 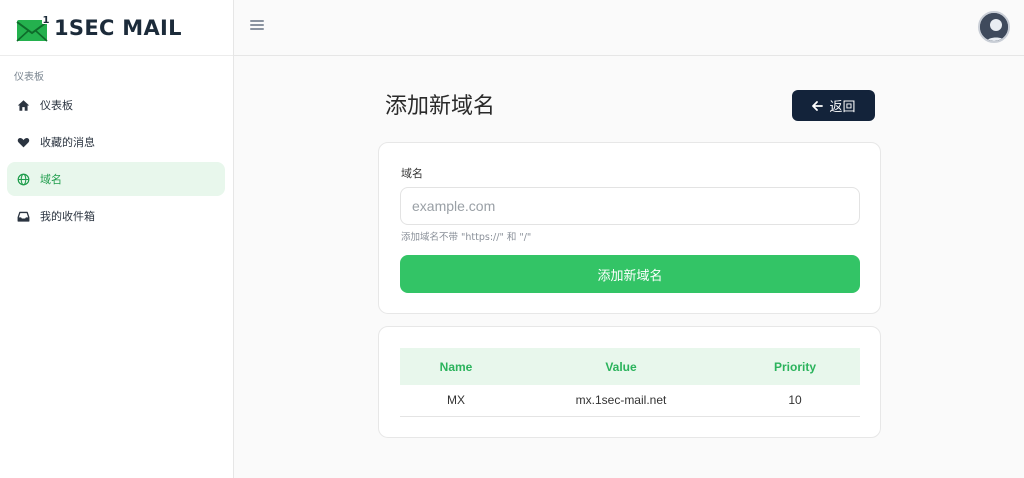 What do you see at coordinates (412, 173) in the screenshot?
I see `domain-field-label: 域名` at bounding box center [412, 173].